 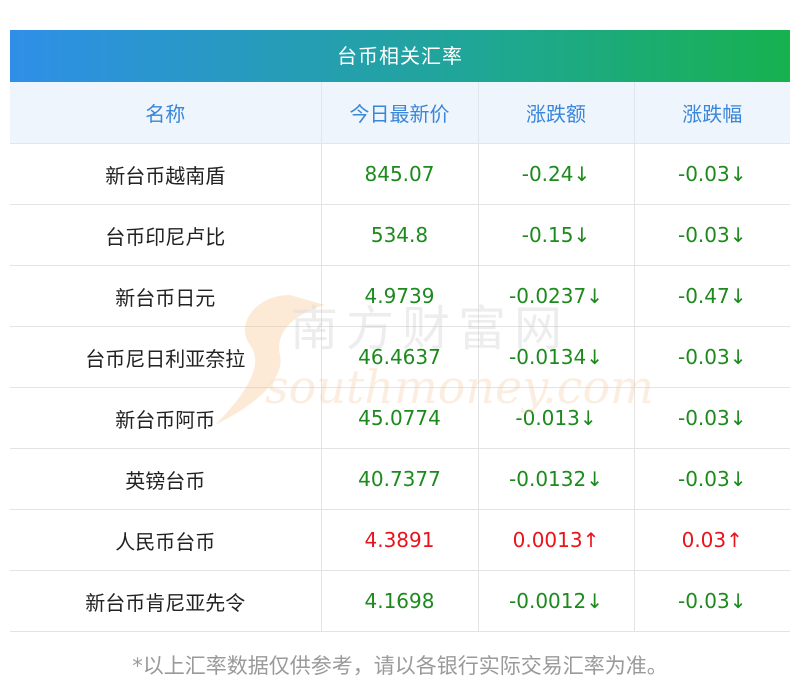 I want to click on pair-name: 英镑台币, so click(x=166, y=479).